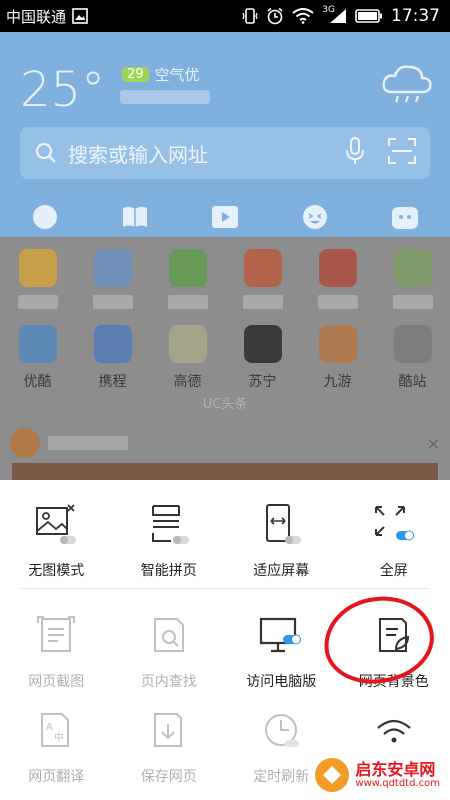 This screenshot has width=450, height=800. I want to click on screenshot-icon, so click(56, 635).